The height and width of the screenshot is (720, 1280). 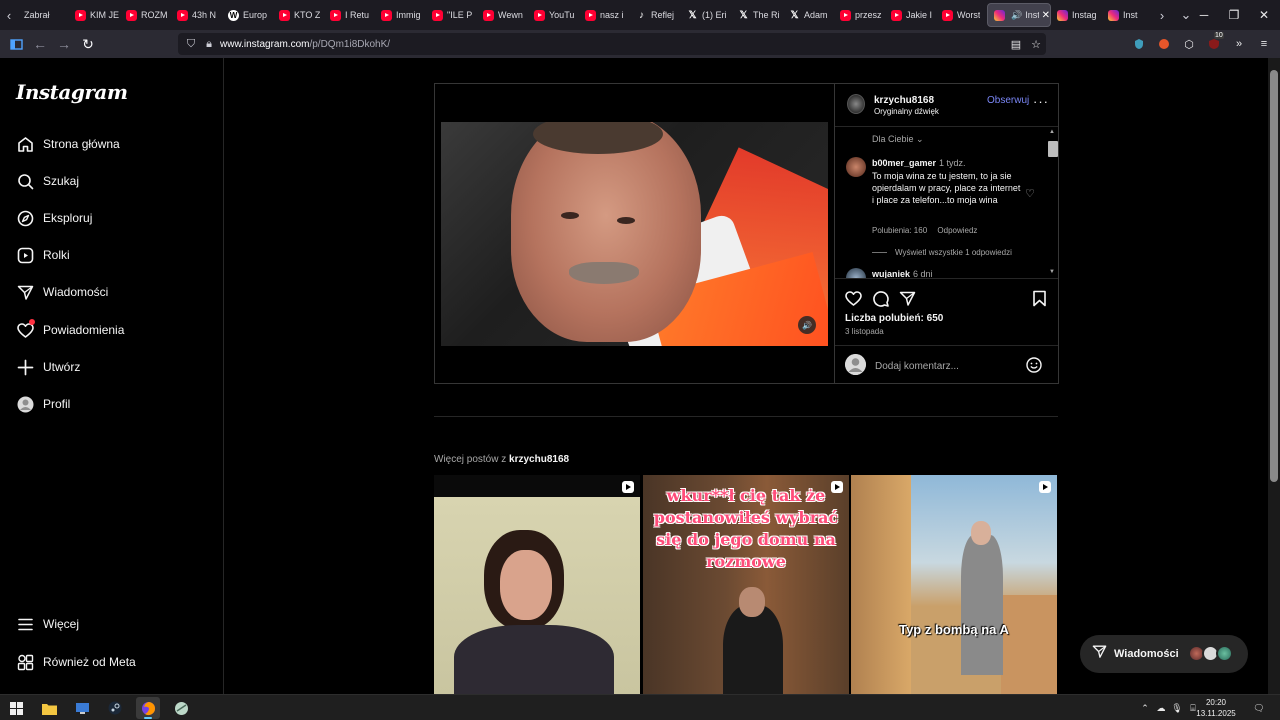 What do you see at coordinates (209, 44) in the screenshot?
I see `lock-icon: 🔒︎` at bounding box center [209, 44].